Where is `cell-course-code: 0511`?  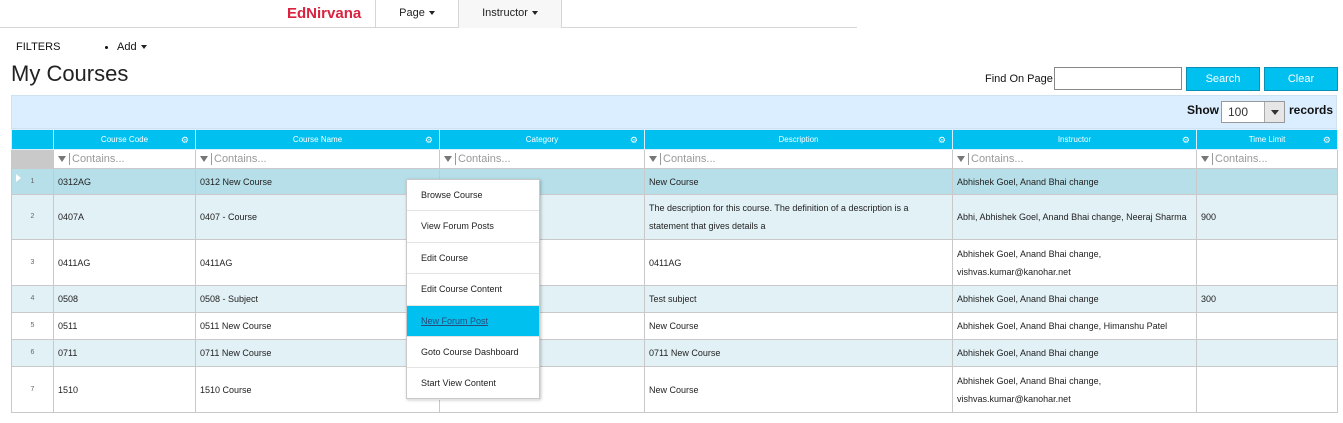
cell-course-code: 0511 is located at coordinates (124, 326).